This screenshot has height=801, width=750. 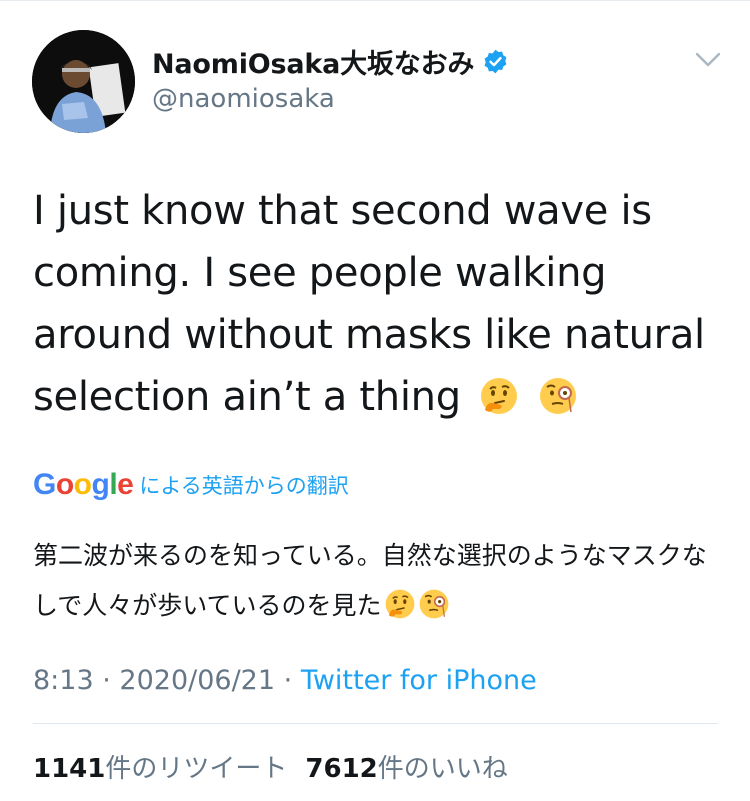 I want to click on tweet-meta: 8:13 · 2020/06/21 · Twitter for iPhone, so click(x=285, y=680).